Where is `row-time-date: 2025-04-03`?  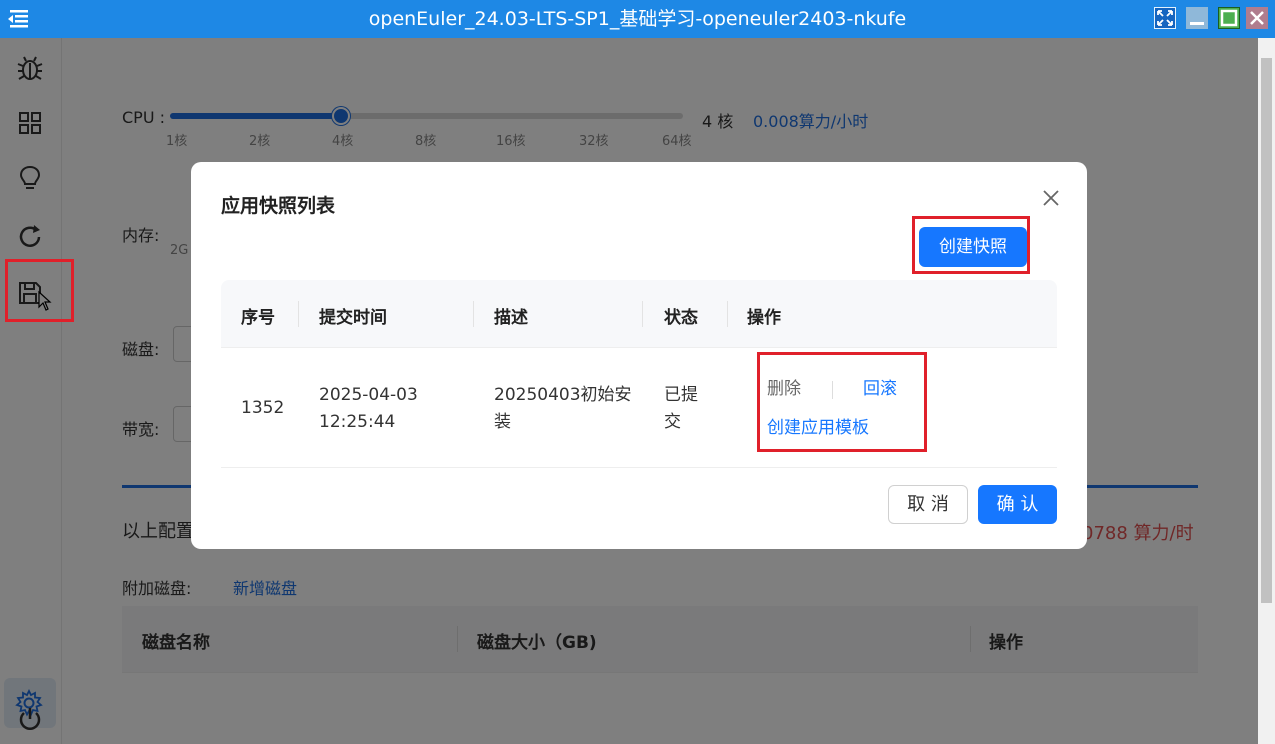
row-time-date: 2025-04-03 is located at coordinates (368, 395).